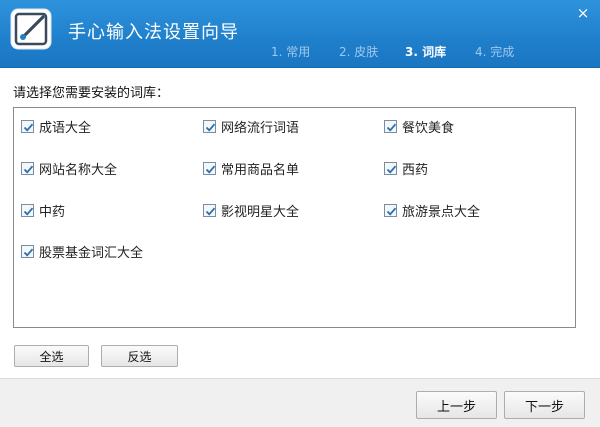 The height and width of the screenshot is (427, 600). I want to click on dictionary-item: 影视明星大全, so click(251, 210).